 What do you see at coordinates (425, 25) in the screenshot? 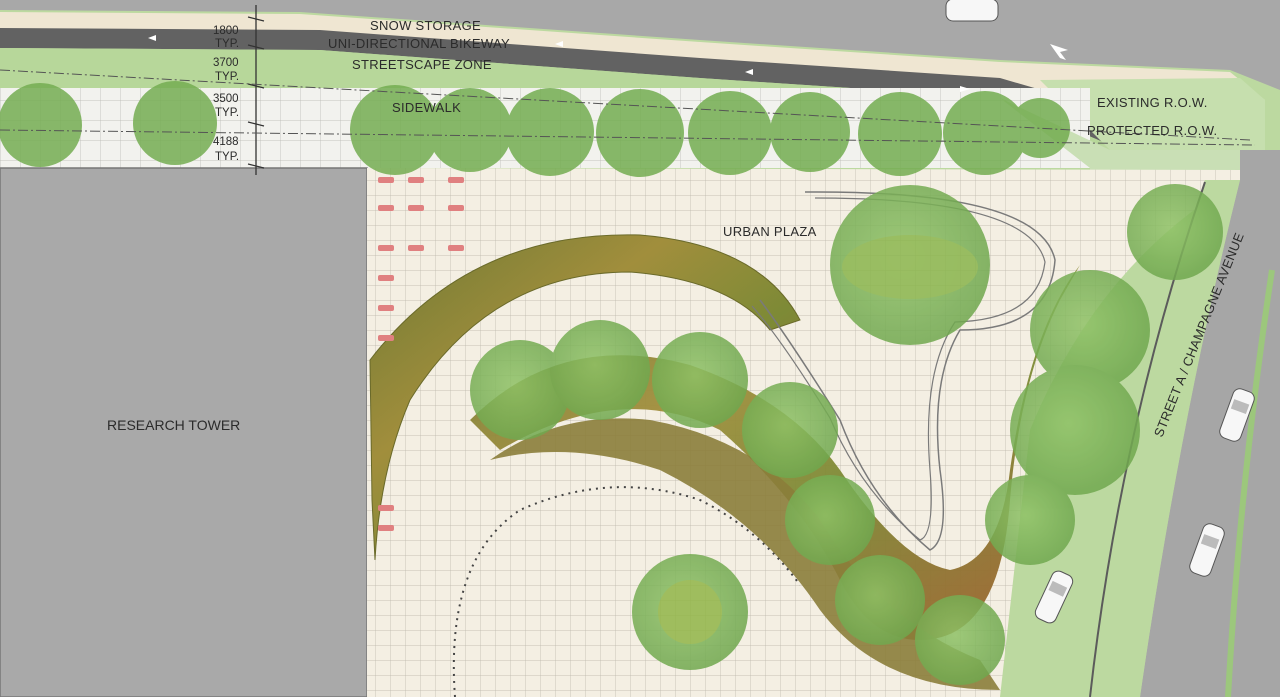
I see `label-snow-storage: SNOW STORAGE` at bounding box center [425, 25].